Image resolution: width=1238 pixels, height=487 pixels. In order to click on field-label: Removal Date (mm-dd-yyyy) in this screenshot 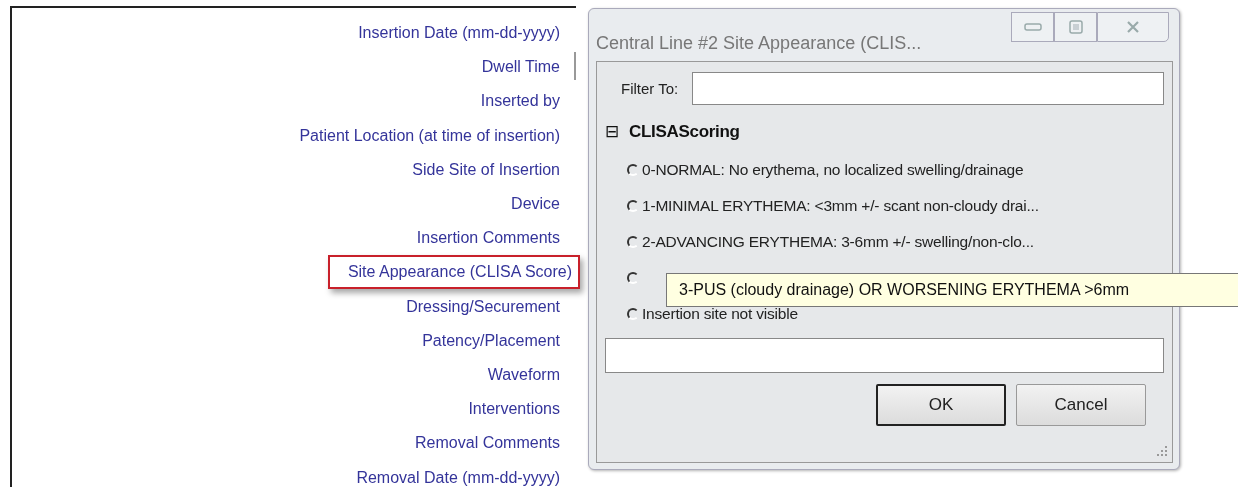, I will do `click(458, 473)`.